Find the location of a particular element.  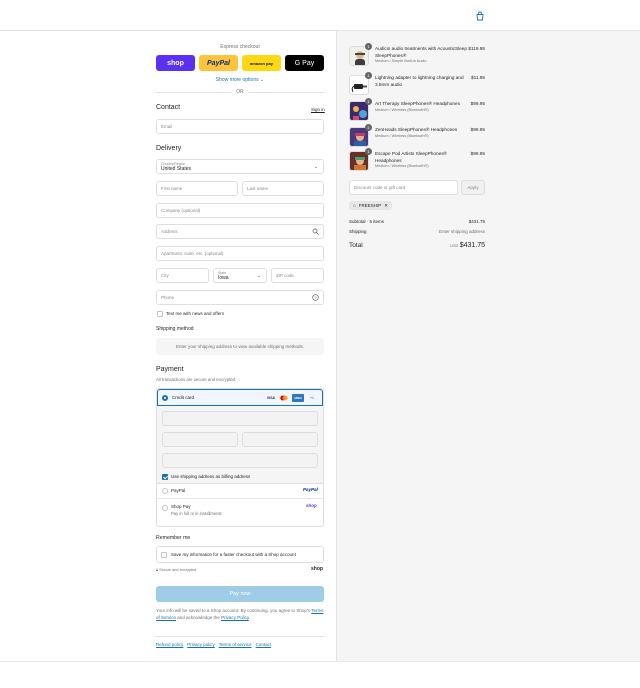

total-label: Total is located at coordinates (356, 245).